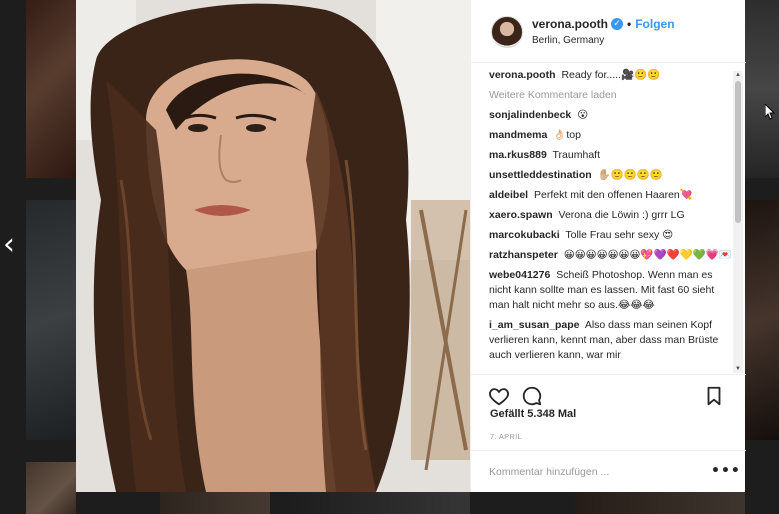 The height and width of the screenshot is (514, 779). I want to click on comments-scrollbar: ▲ ▼, so click(738, 222).